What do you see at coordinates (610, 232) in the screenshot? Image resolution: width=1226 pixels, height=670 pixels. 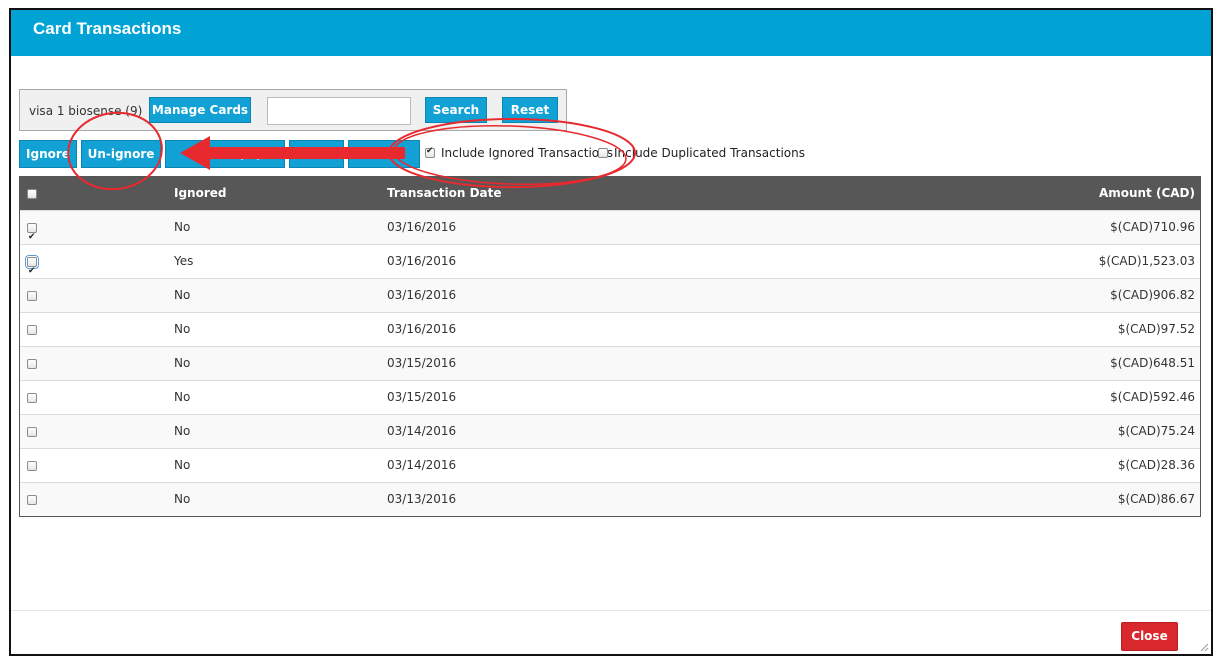 I see `table-row: No 03/16/2016 $(CAD)710.96` at bounding box center [610, 232].